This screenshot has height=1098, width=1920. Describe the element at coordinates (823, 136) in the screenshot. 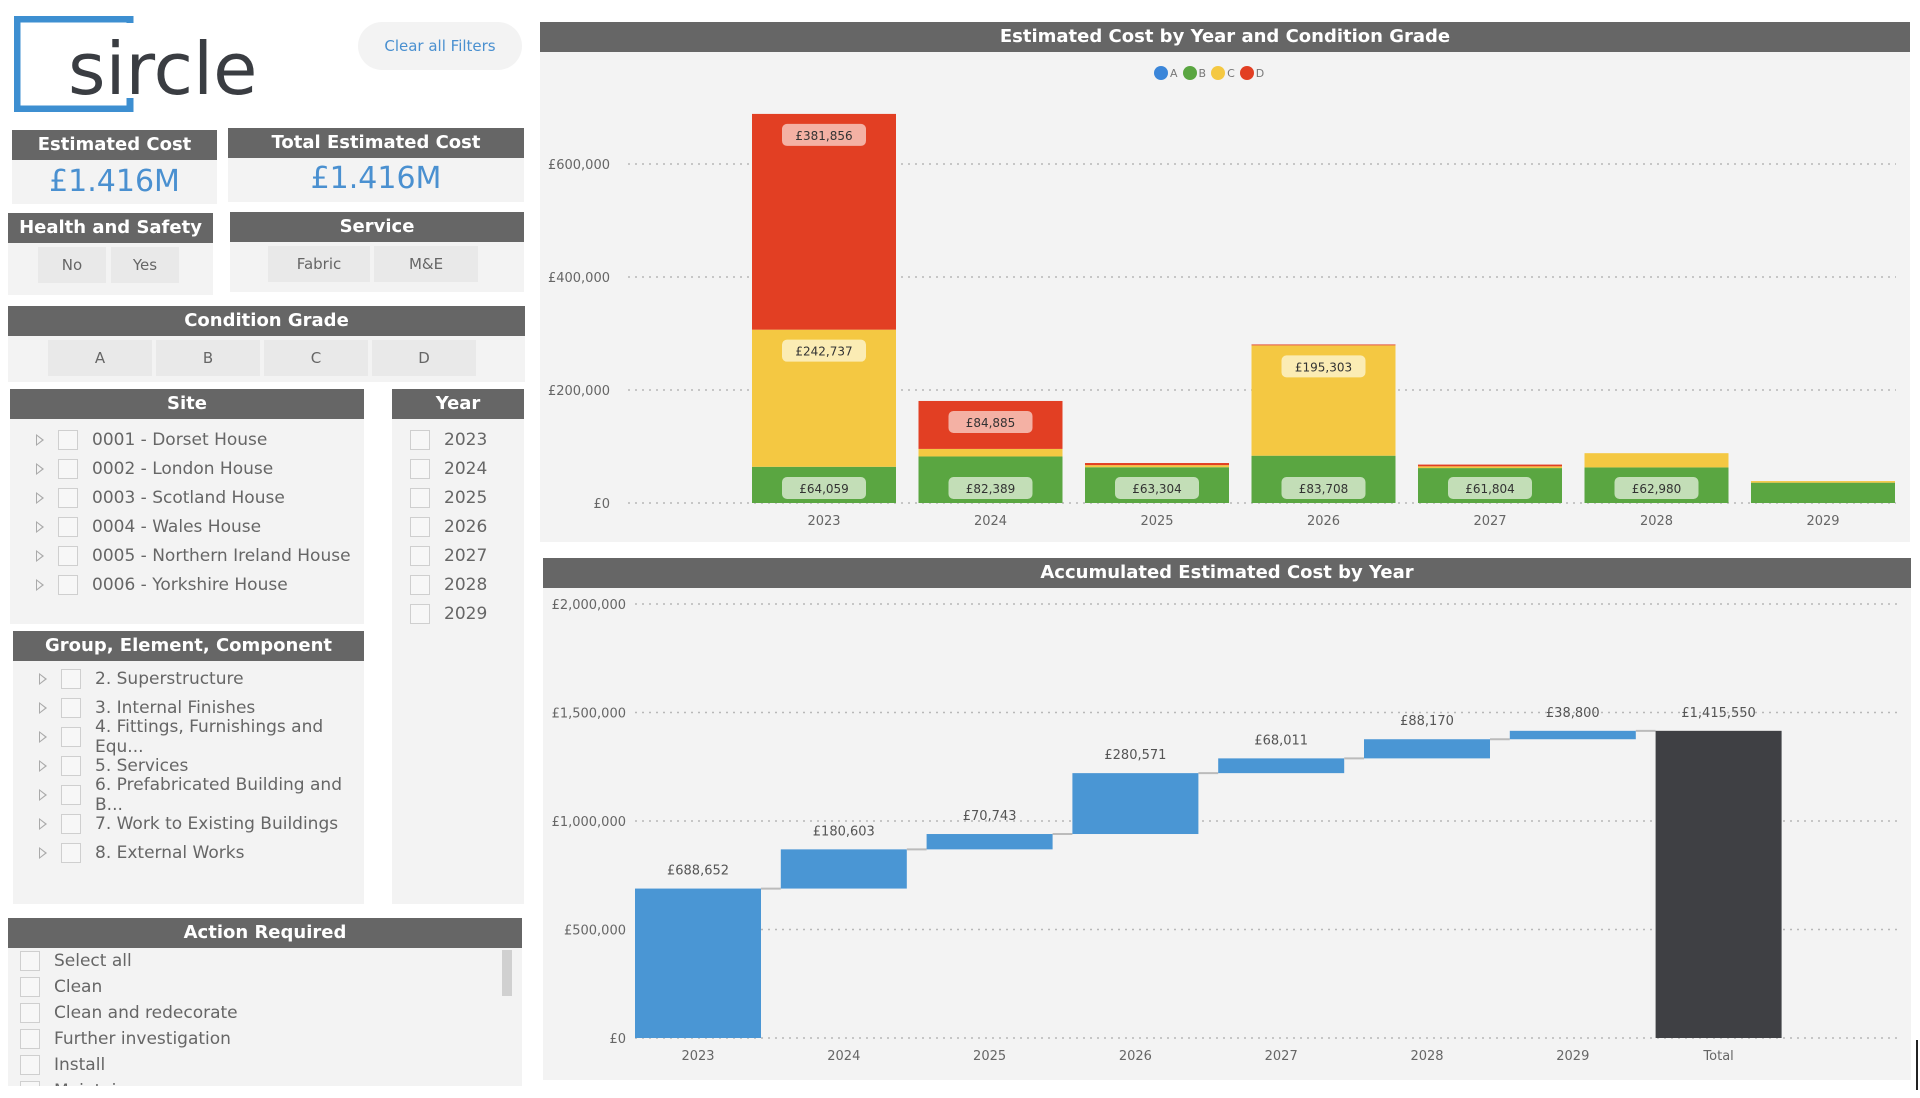

I see `data-label: £381,856` at that location.